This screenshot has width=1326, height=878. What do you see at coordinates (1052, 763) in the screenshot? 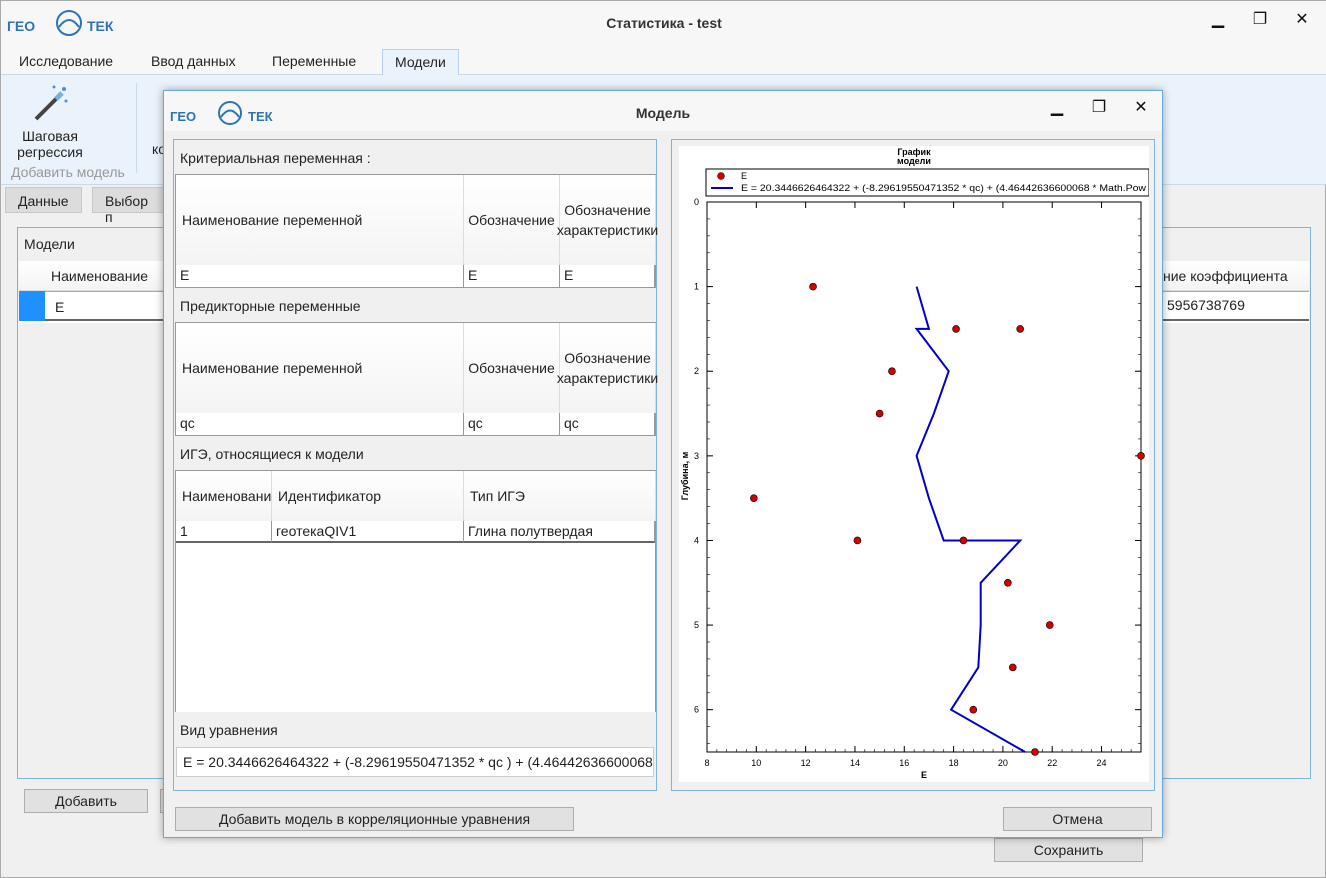
I see `x-tick-label: 22` at bounding box center [1052, 763].